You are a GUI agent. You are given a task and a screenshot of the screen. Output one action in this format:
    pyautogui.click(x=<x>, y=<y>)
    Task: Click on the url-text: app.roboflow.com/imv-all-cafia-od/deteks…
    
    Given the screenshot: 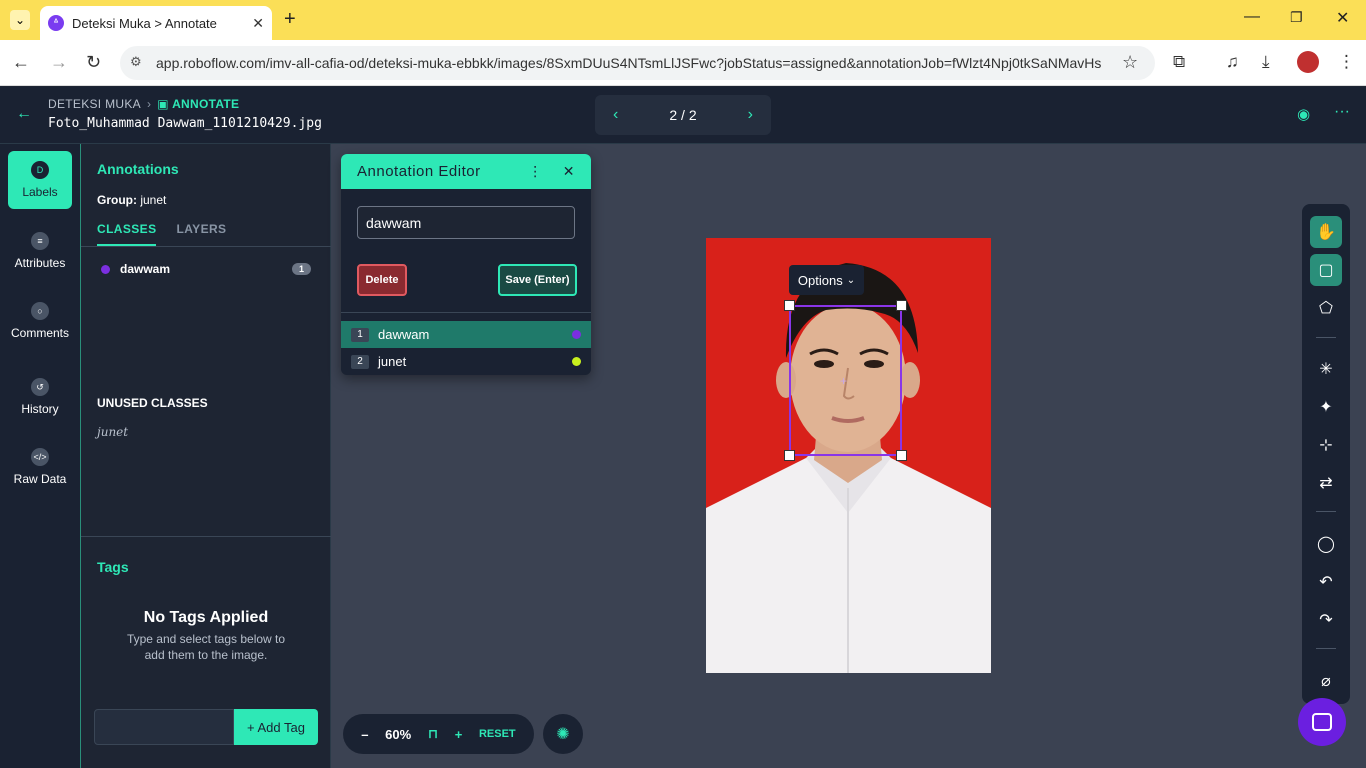 What is the action you would take?
    pyautogui.click(x=629, y=63)
    